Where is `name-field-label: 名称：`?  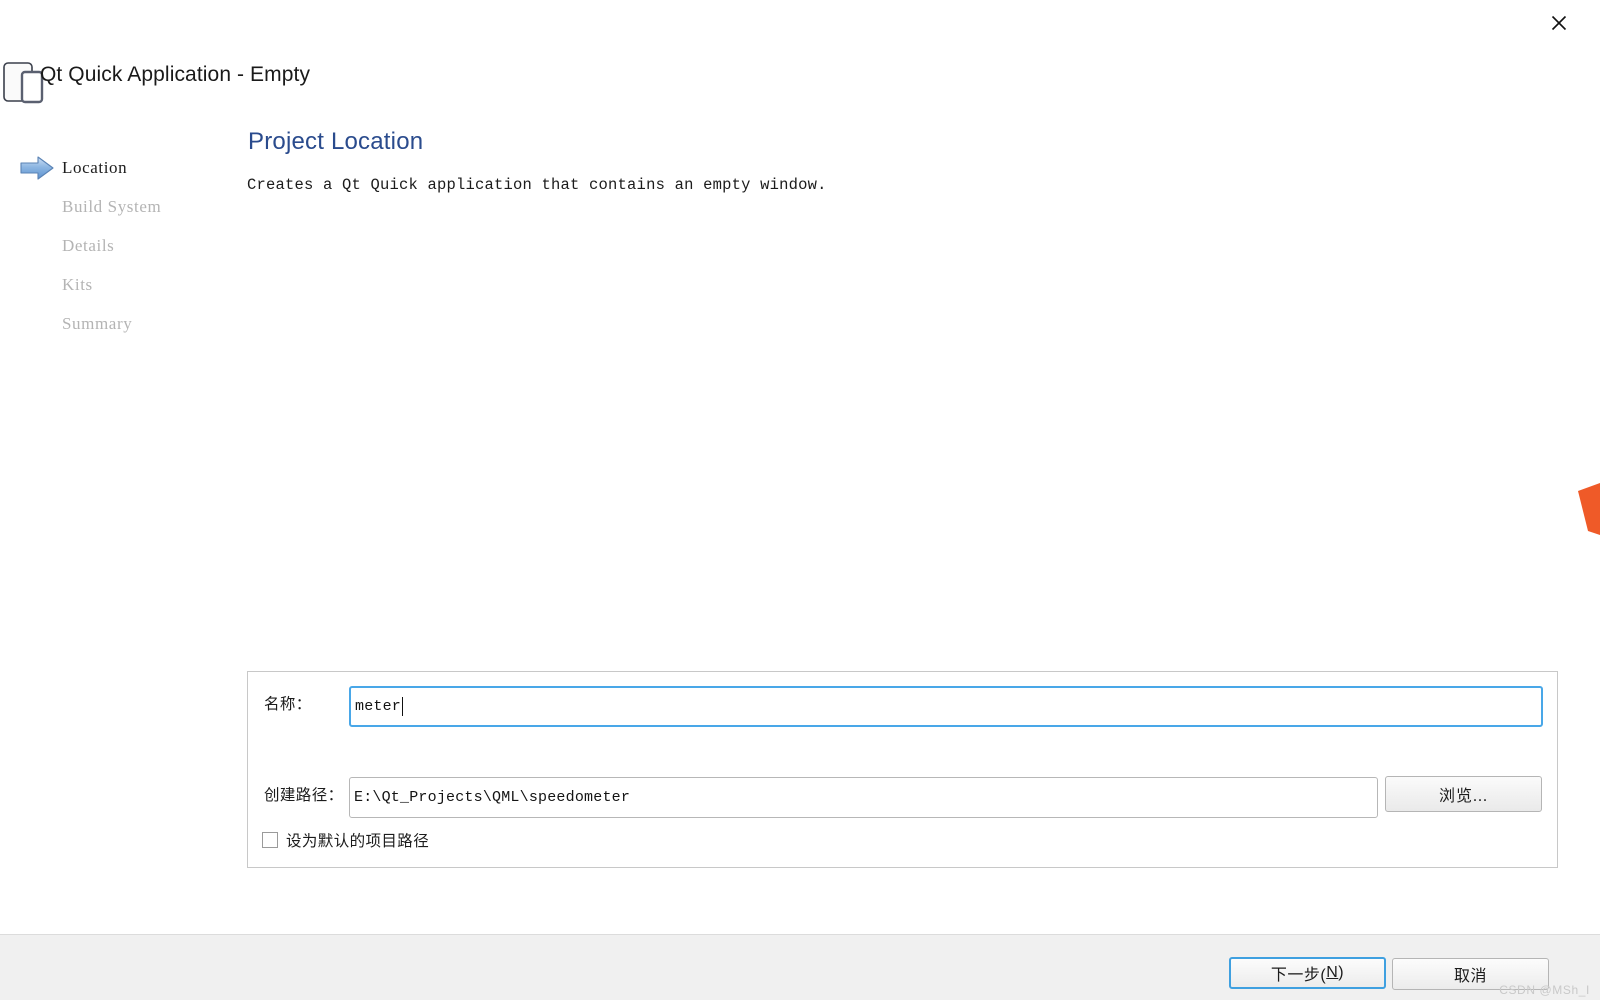
name-field-label: 名称： is located at coordinates (288, 704).